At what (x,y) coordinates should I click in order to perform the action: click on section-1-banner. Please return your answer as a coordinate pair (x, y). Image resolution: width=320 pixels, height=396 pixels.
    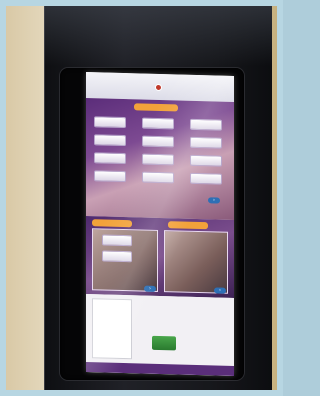
    Looking at the image, I should click on (156, 107).